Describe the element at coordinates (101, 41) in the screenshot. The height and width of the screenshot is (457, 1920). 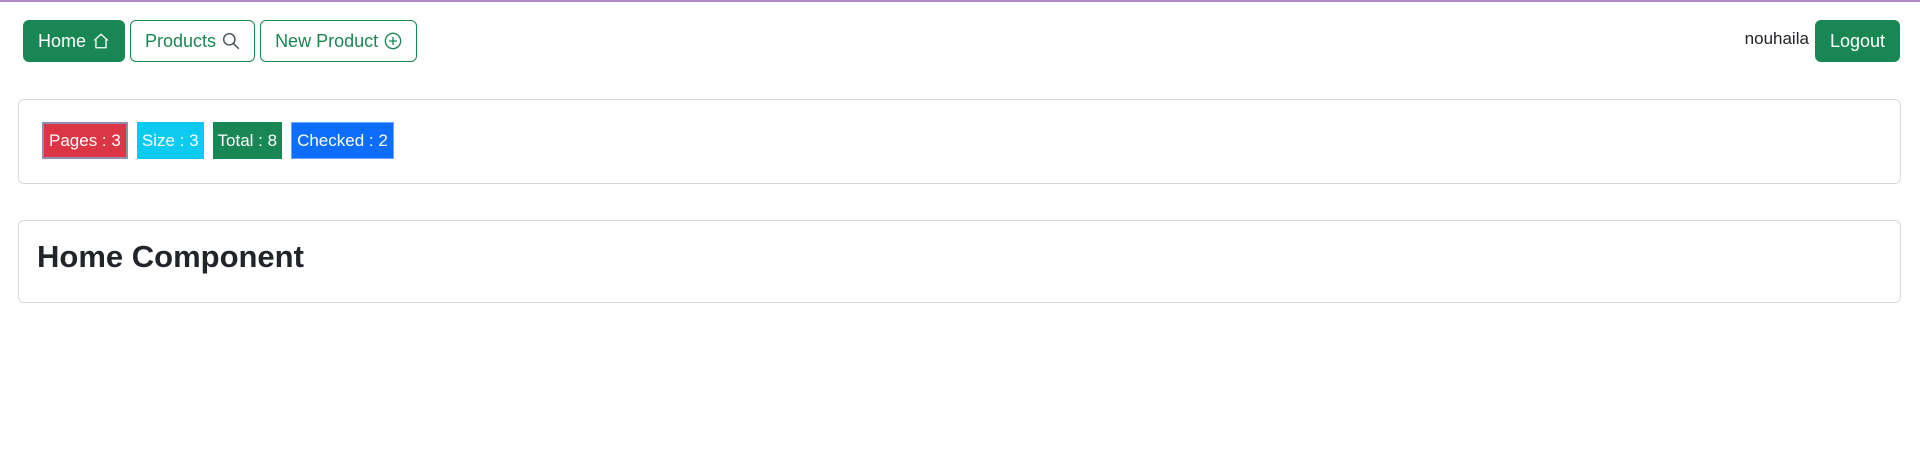
I see `house-icon` at that location.